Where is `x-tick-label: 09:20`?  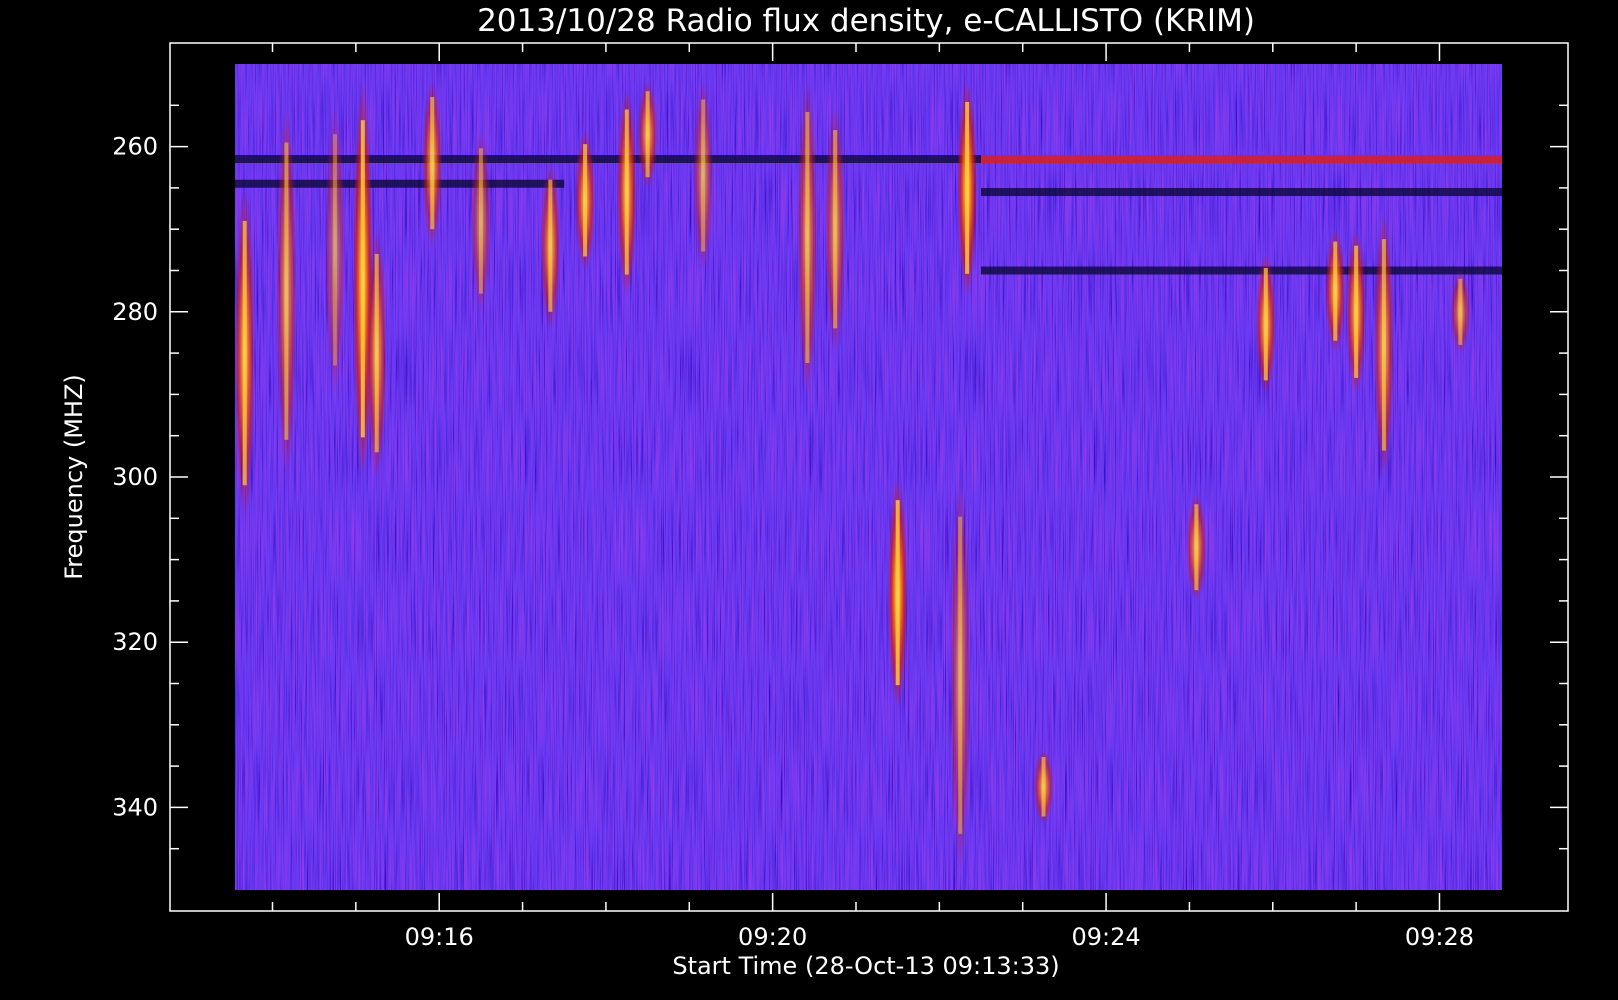 x-tick-label: 09:20 is located at coordinates (772, 937).